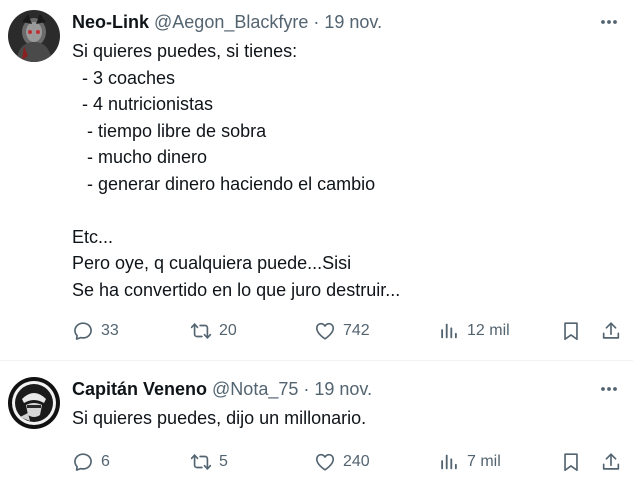  What do you see at coordinates (228, 330) in the screenshot?
I see `retweet-count: 20` at bounding box center [228, 330].